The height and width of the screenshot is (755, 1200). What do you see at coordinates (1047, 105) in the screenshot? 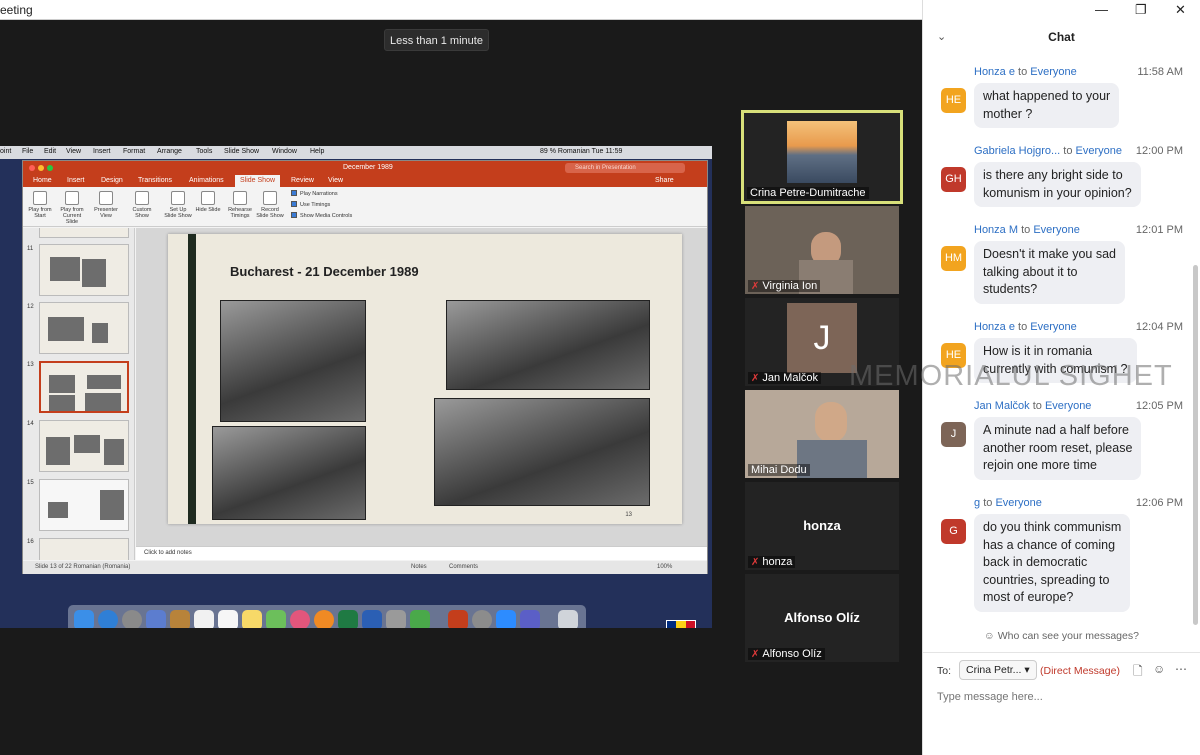
I see `message-bubble: what happened to your mother ?` at bounding box center [1047, 105].